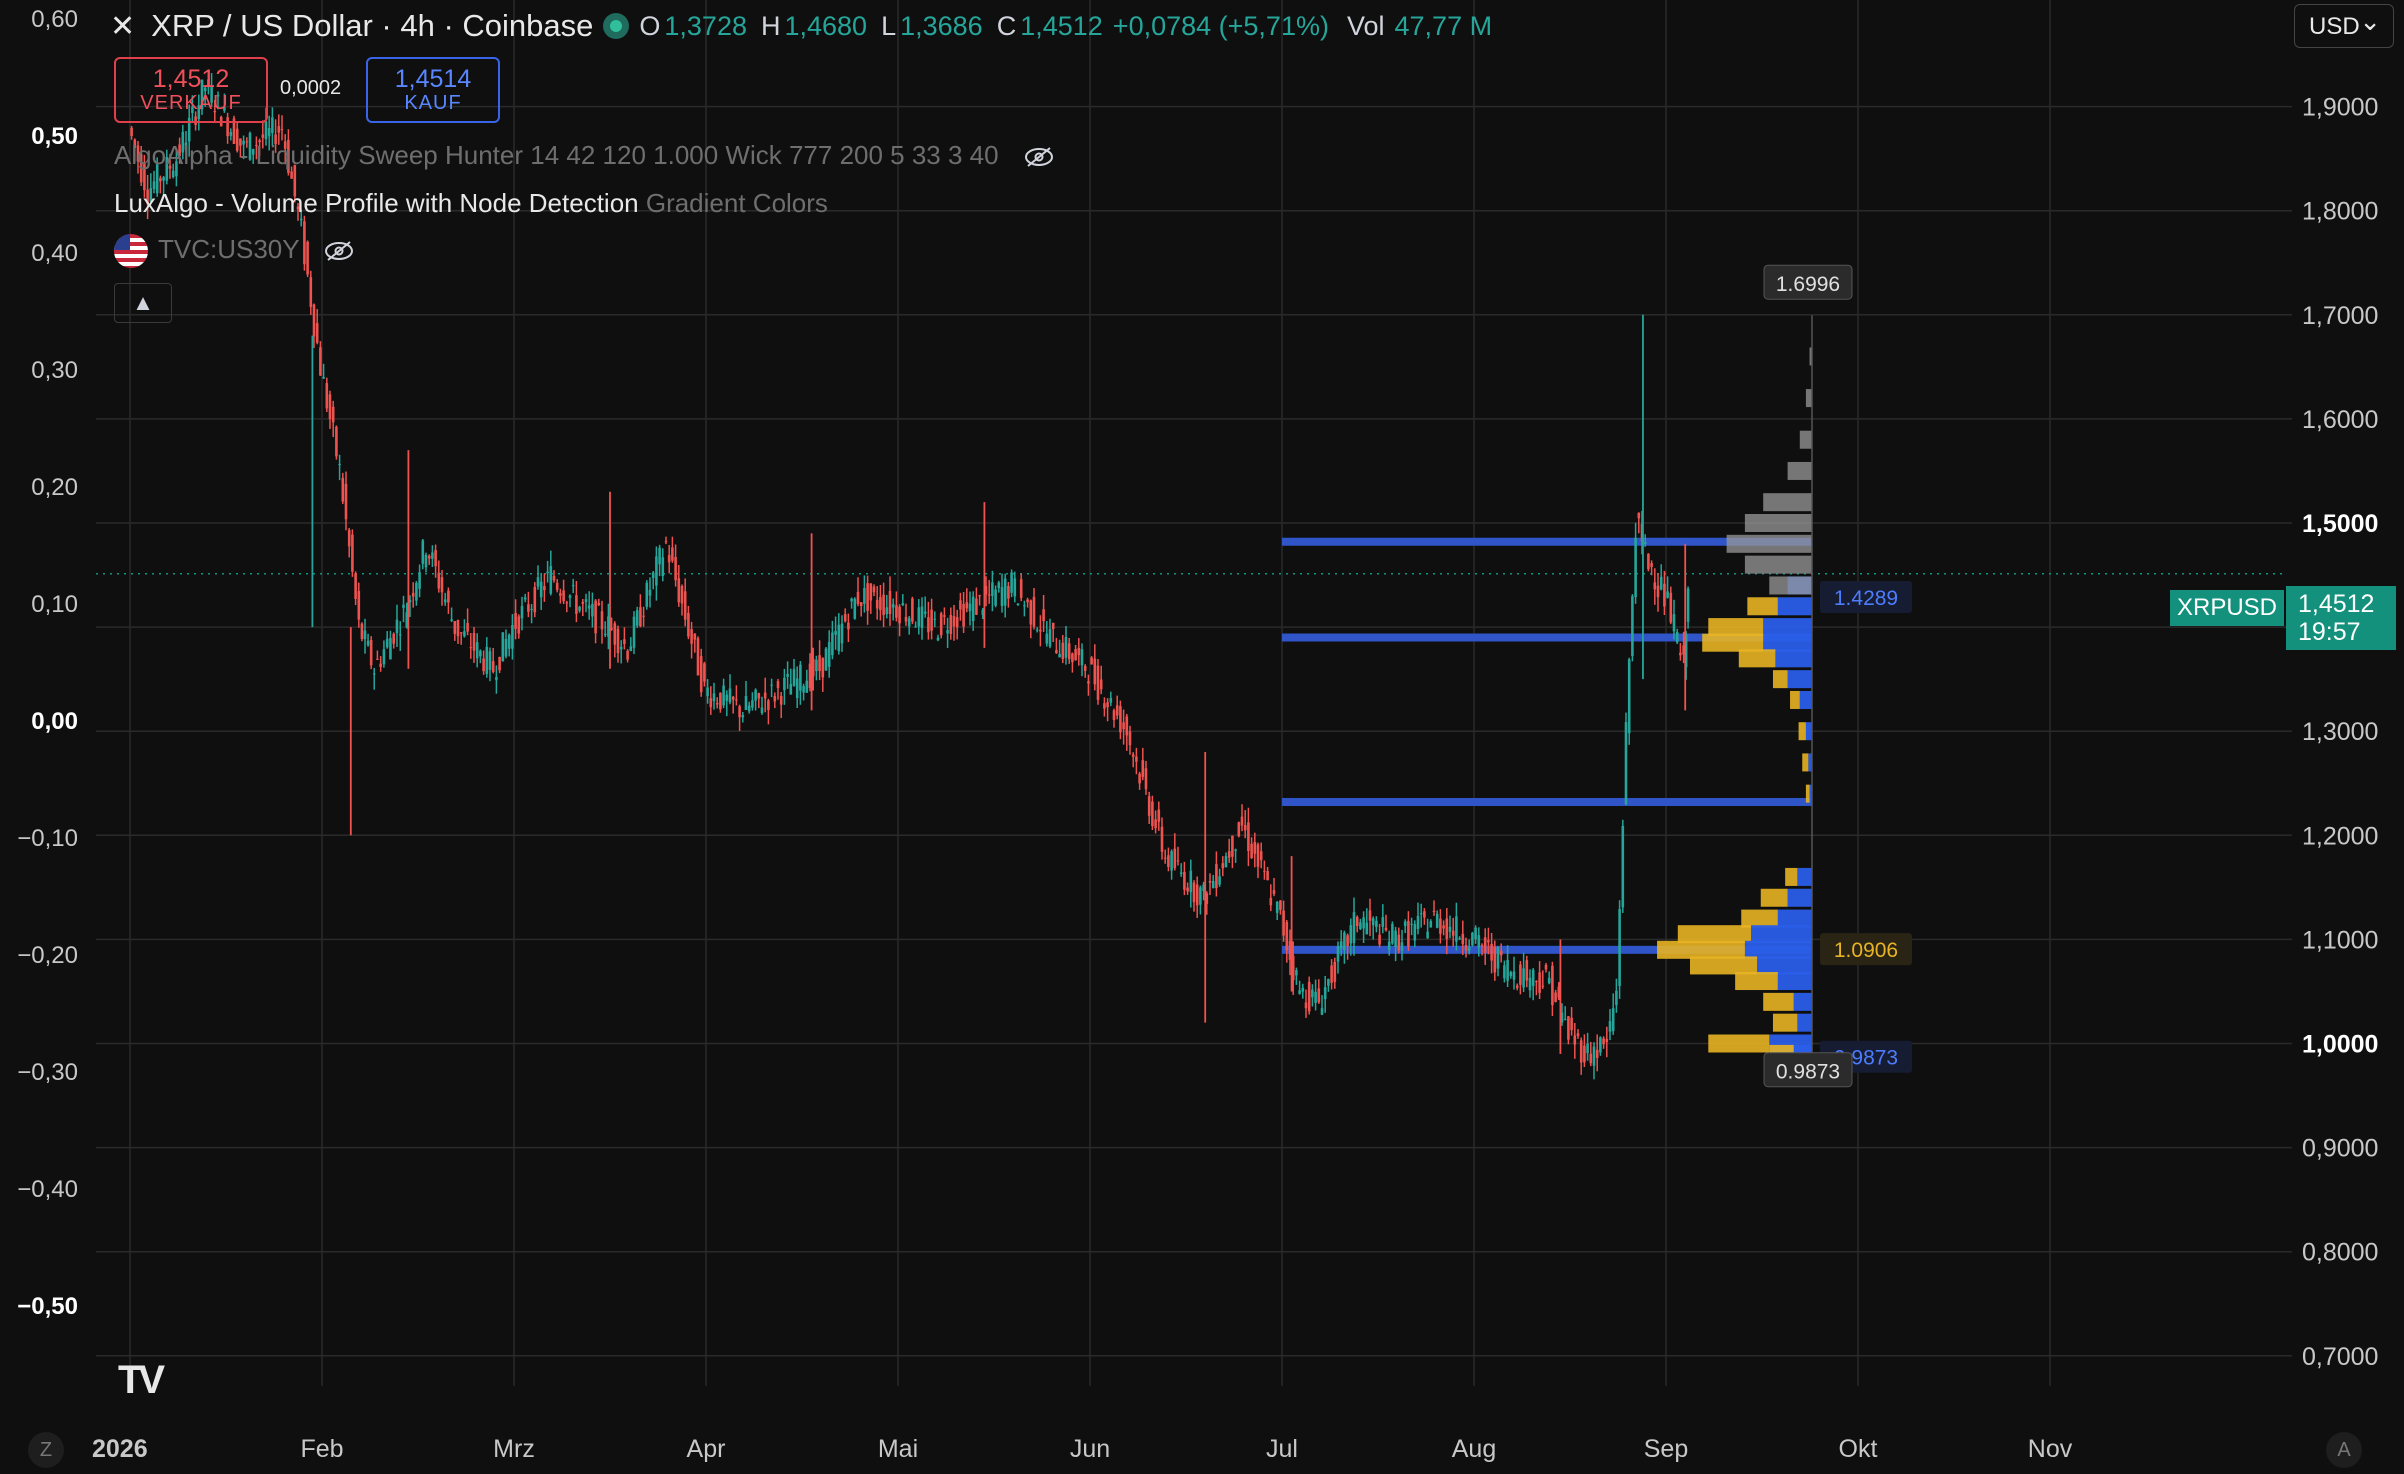 This screenshot has height=1474, width=2404. Describe the element at coordinates (46, 1450) in the screenshot. I see `zoom-icon: Z` at that location.